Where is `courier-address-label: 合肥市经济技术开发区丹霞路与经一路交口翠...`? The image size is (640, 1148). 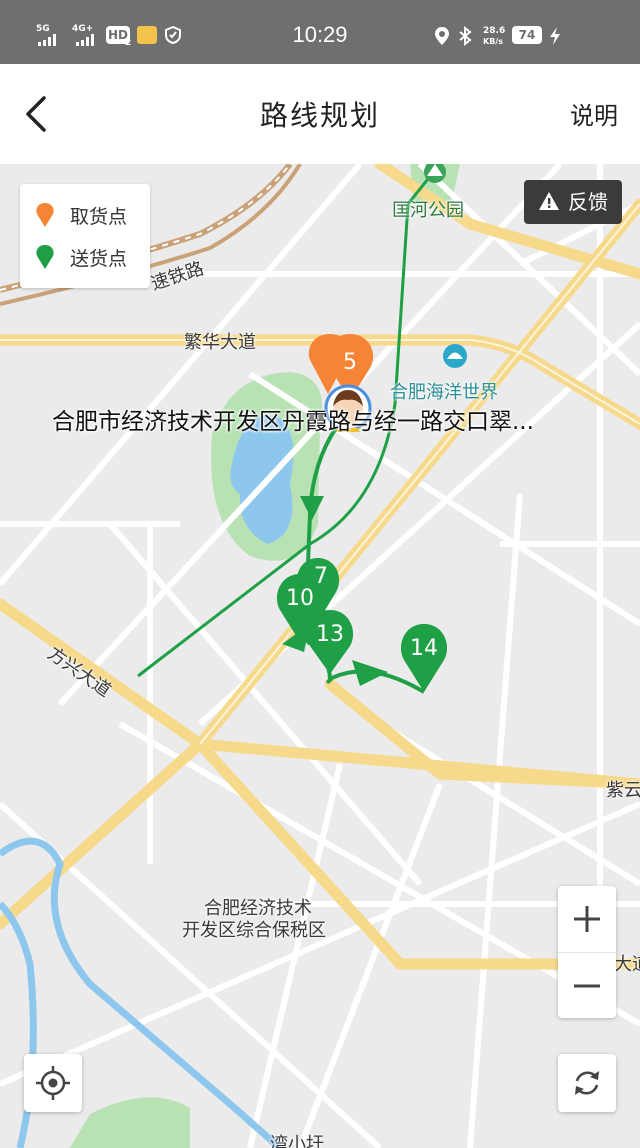 courier-address-label: 合肥市经济技术开发区丹霞路与经一路交口翠... is located at coordinates (293, 422).